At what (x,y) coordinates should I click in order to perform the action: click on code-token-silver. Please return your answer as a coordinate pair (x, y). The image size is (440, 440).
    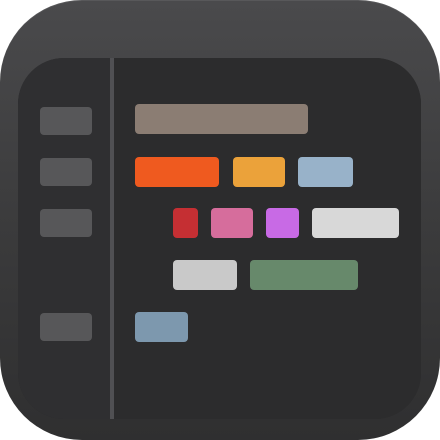
    Looking at the image, I should click on (205, 275).